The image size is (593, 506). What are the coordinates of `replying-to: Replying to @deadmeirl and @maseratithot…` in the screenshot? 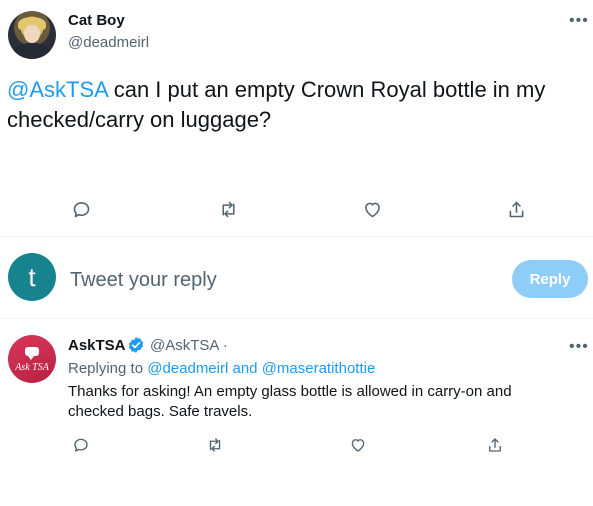 It's located at (221, 368).